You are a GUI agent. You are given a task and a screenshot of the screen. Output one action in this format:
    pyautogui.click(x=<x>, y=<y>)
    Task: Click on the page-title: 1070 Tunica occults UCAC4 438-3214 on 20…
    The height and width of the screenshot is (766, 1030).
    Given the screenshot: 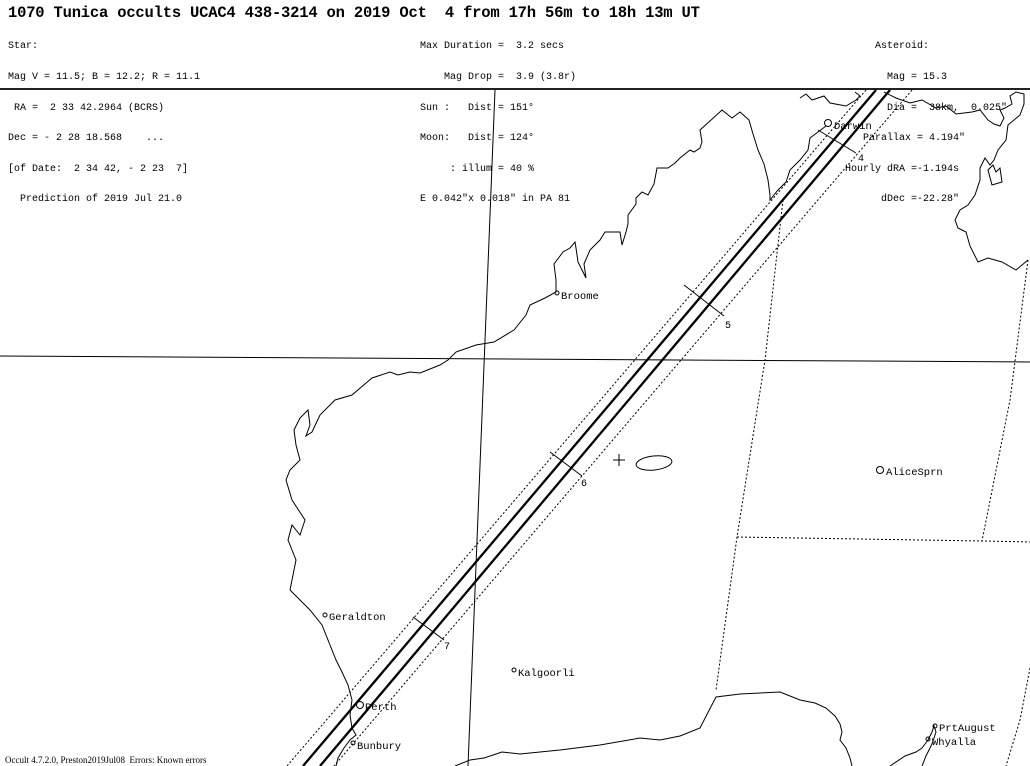 What is the action you would take?
    pyautogui.click(x=354, y=13)
    